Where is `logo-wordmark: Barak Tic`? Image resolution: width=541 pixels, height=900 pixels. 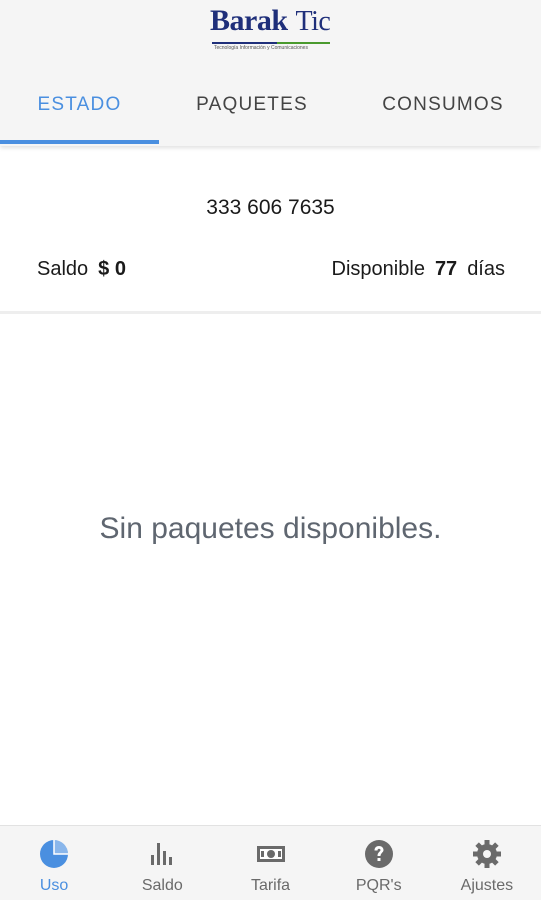
logo-wordmark: Barak Tic is located at coordinates (270, 21).